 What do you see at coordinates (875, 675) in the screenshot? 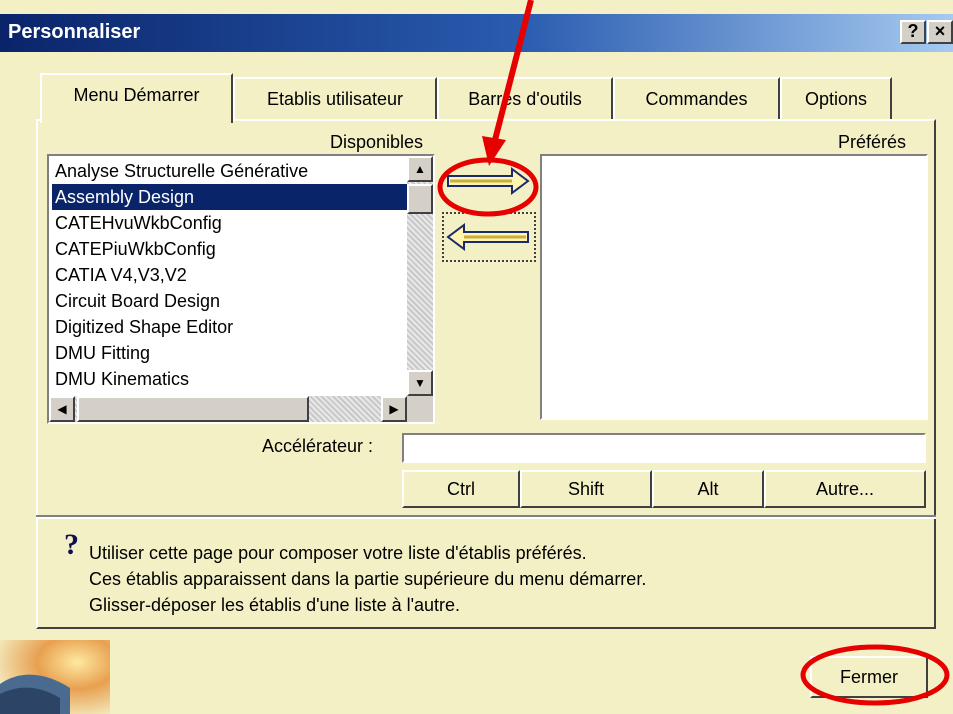
I see `highlight-ellipse-close` at bounding box center [875, 675].